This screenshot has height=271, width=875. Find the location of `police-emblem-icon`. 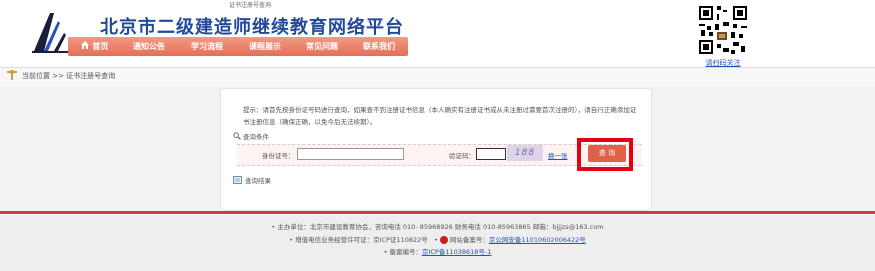

police-emblem-icon is located at coordinates (443, 240).